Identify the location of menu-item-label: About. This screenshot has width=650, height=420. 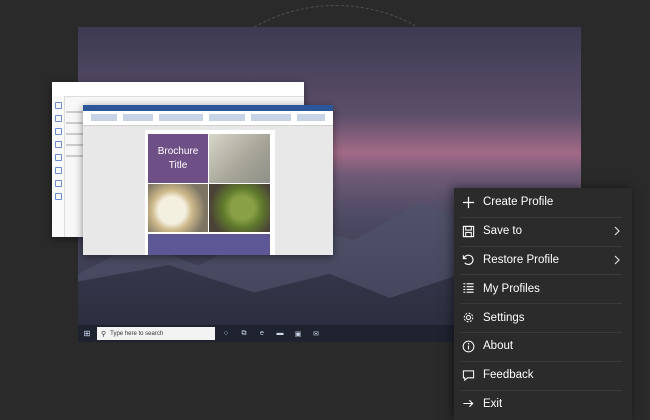
(498, 346).